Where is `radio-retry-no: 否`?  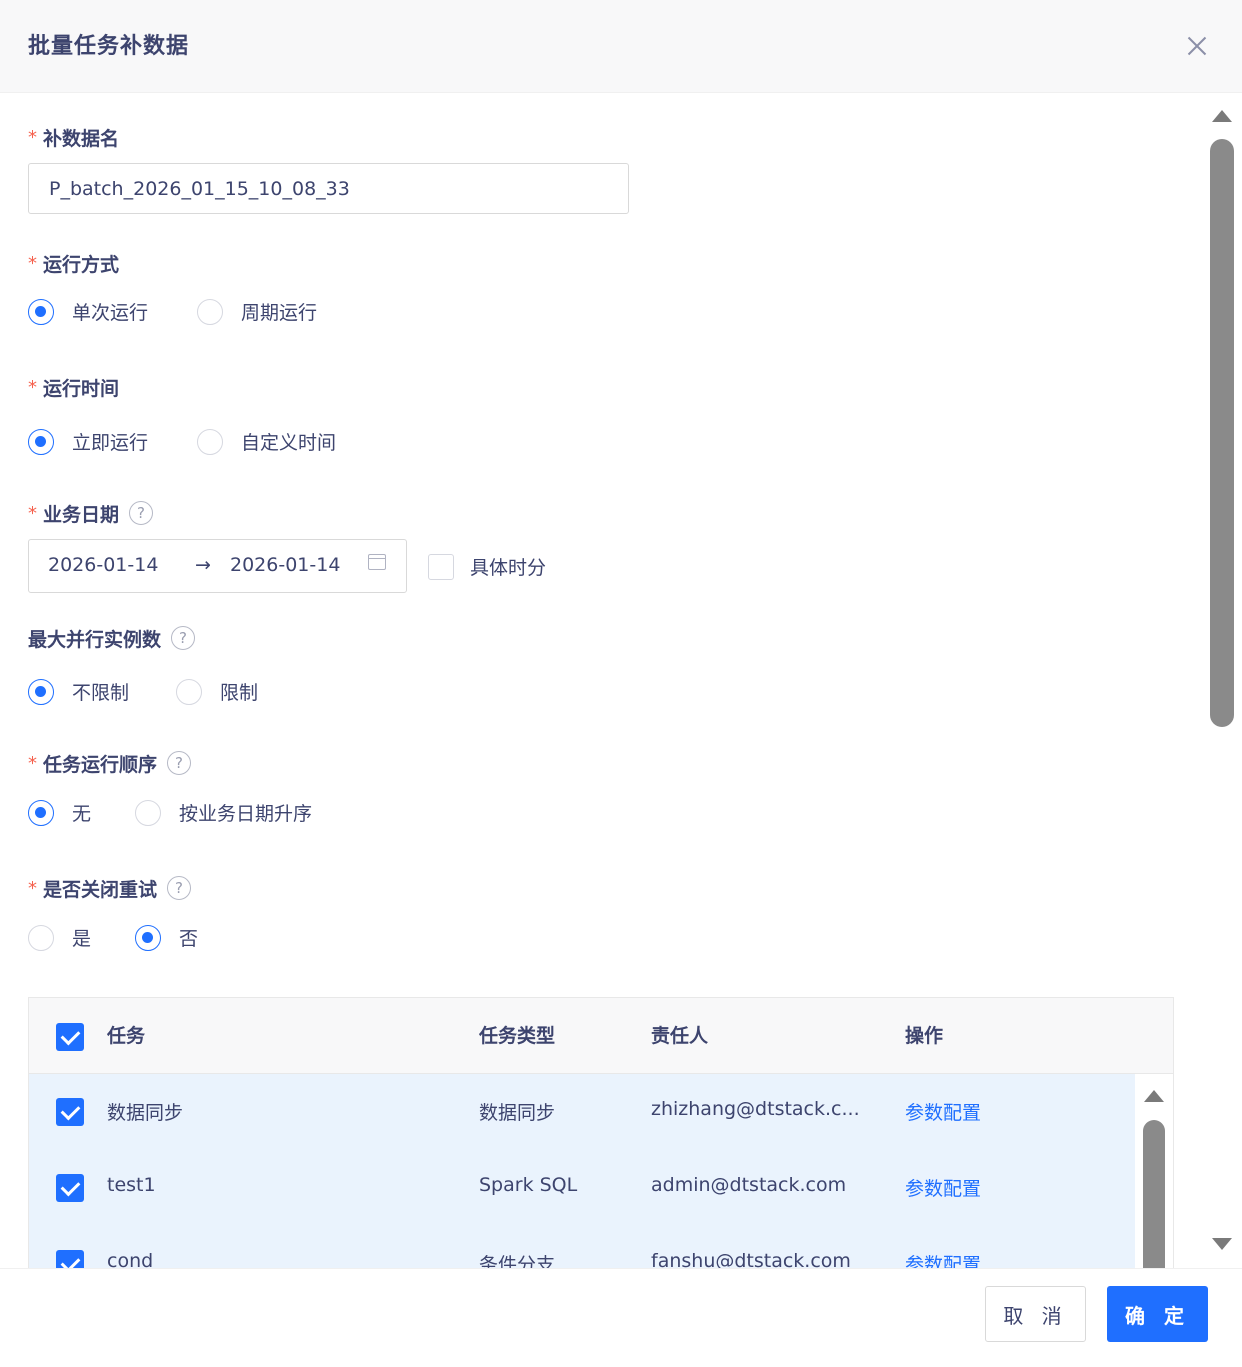
radio-retry-no: 否 is located at coordinates (166, 937).